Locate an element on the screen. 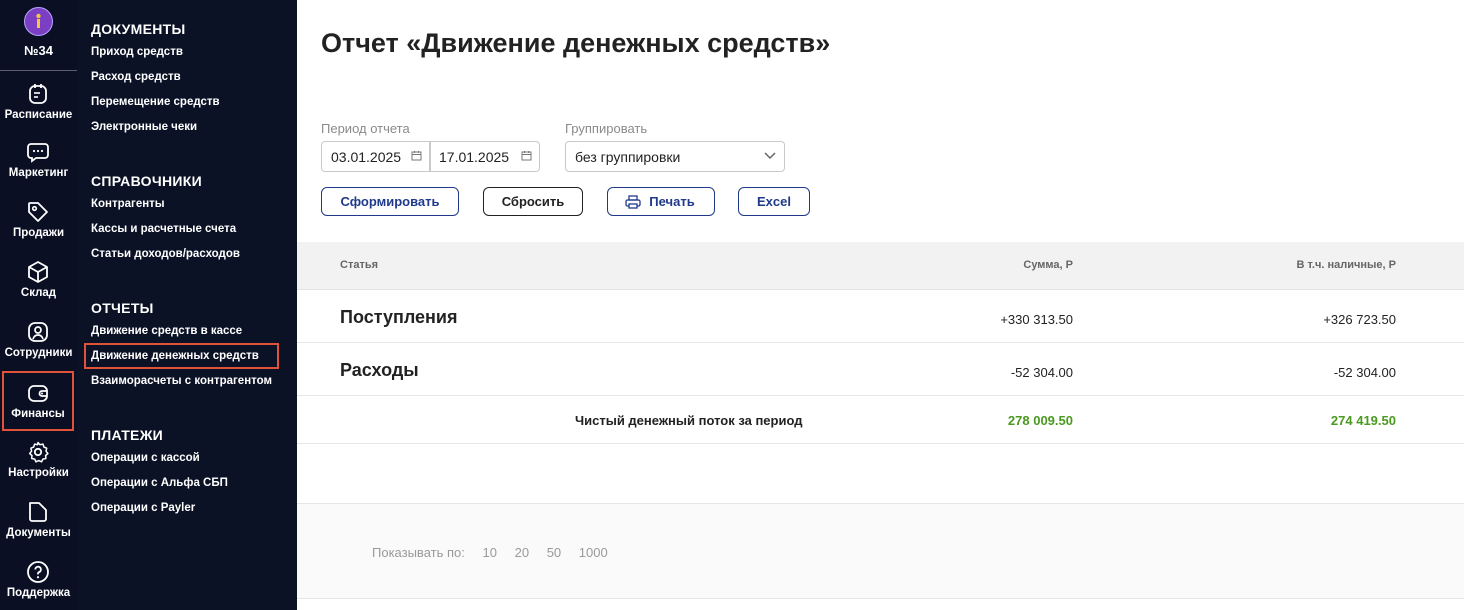  total-sum: 278 009.50 is located at coordinates (1040, 420).